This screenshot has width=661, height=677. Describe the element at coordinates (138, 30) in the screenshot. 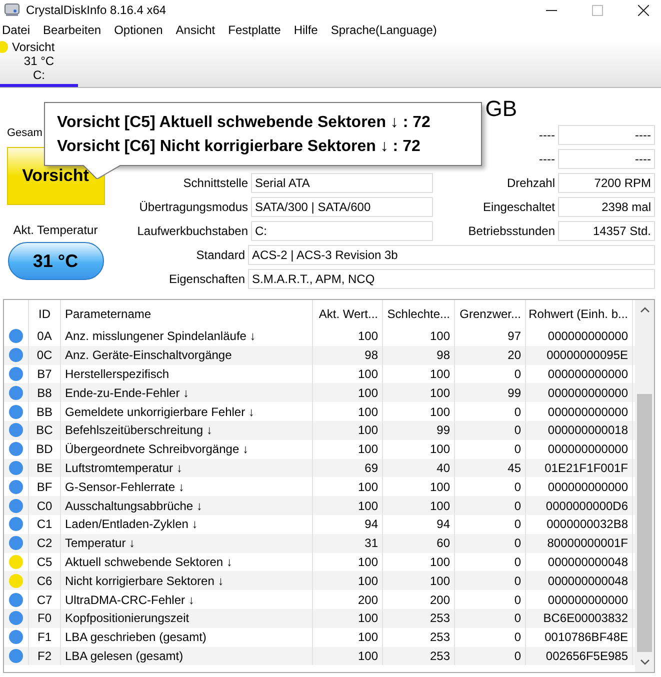

I see `menu-item: Optionen` at that location.